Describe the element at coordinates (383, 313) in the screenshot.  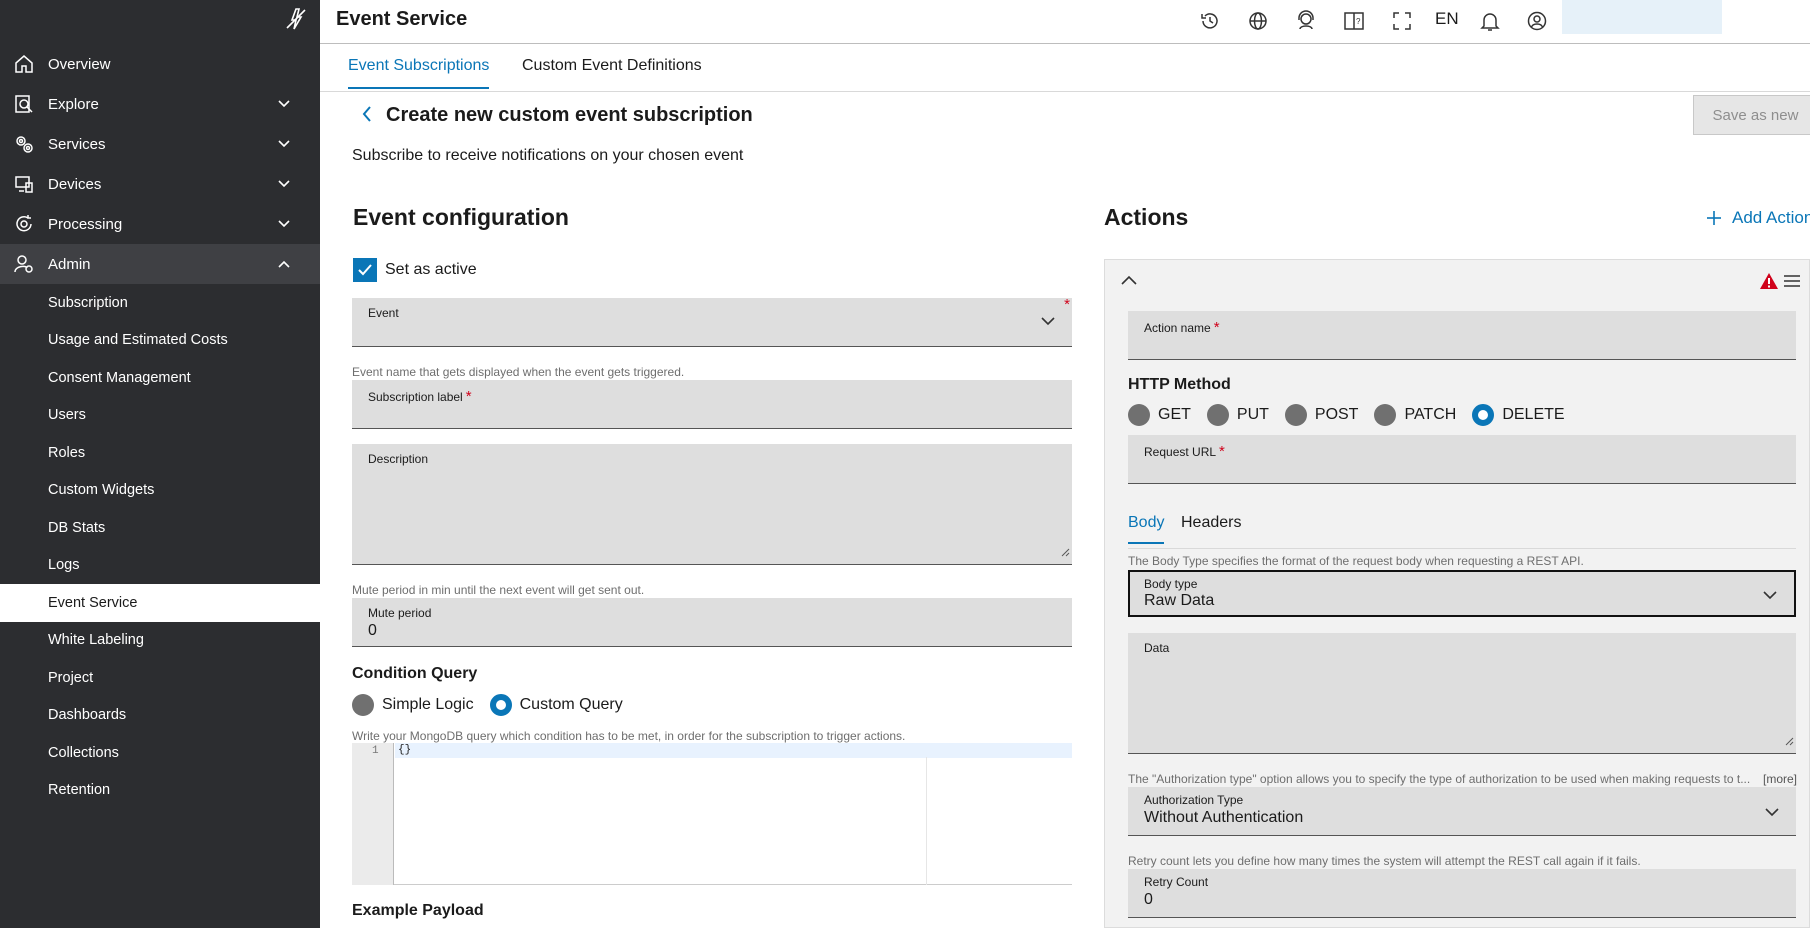
I see `event-label: Event` at that location.